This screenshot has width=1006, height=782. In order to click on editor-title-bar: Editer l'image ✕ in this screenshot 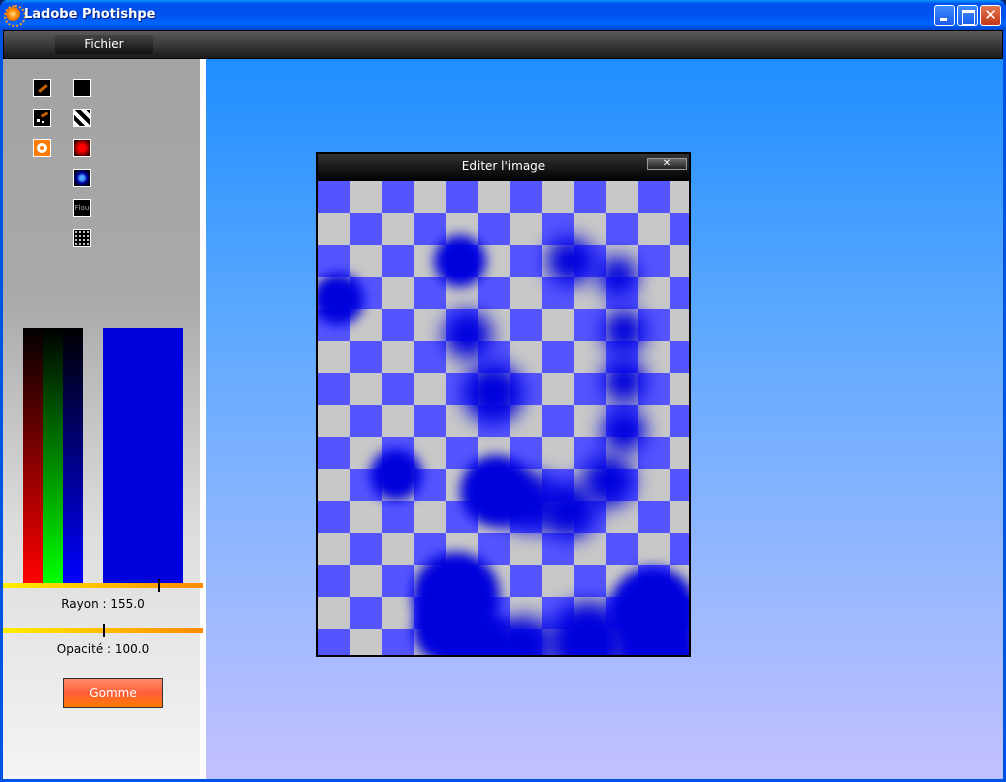, I will do `click(503, 167)`.